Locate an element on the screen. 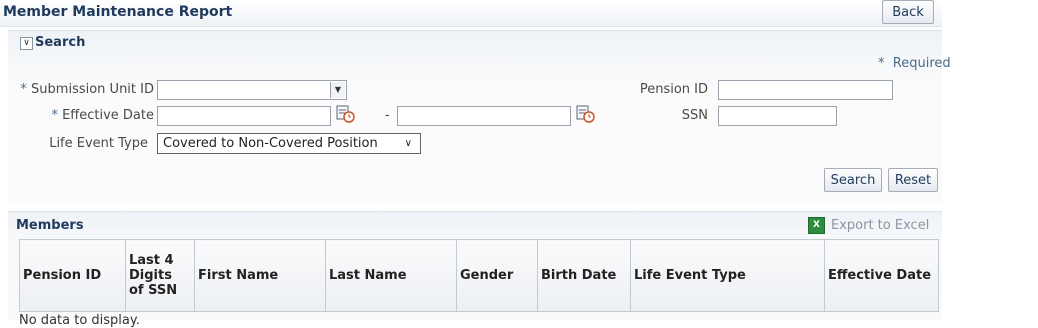 This screenshot has height=328, width=1038. required-text: Required is located at coordinates (921, 63).